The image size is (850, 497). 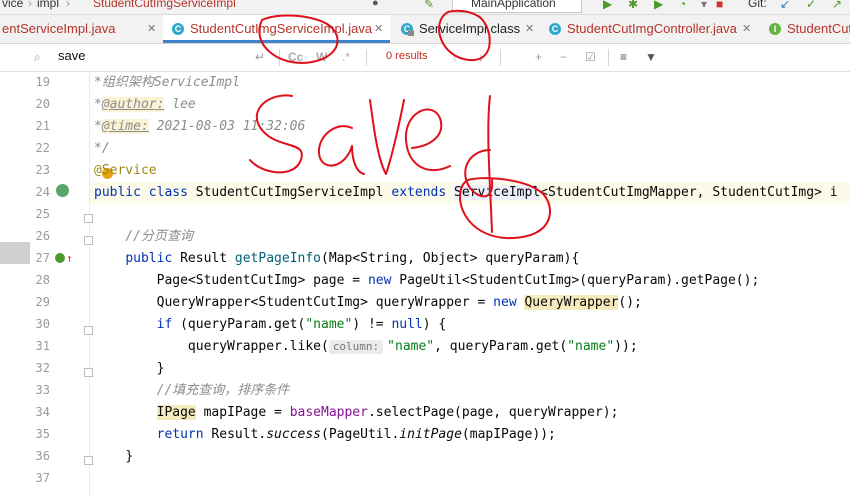 What do you see at coordinates (818, 28) in the screenshot?
I see `tab-label: StudentCut` at bounding box center [818, 28].